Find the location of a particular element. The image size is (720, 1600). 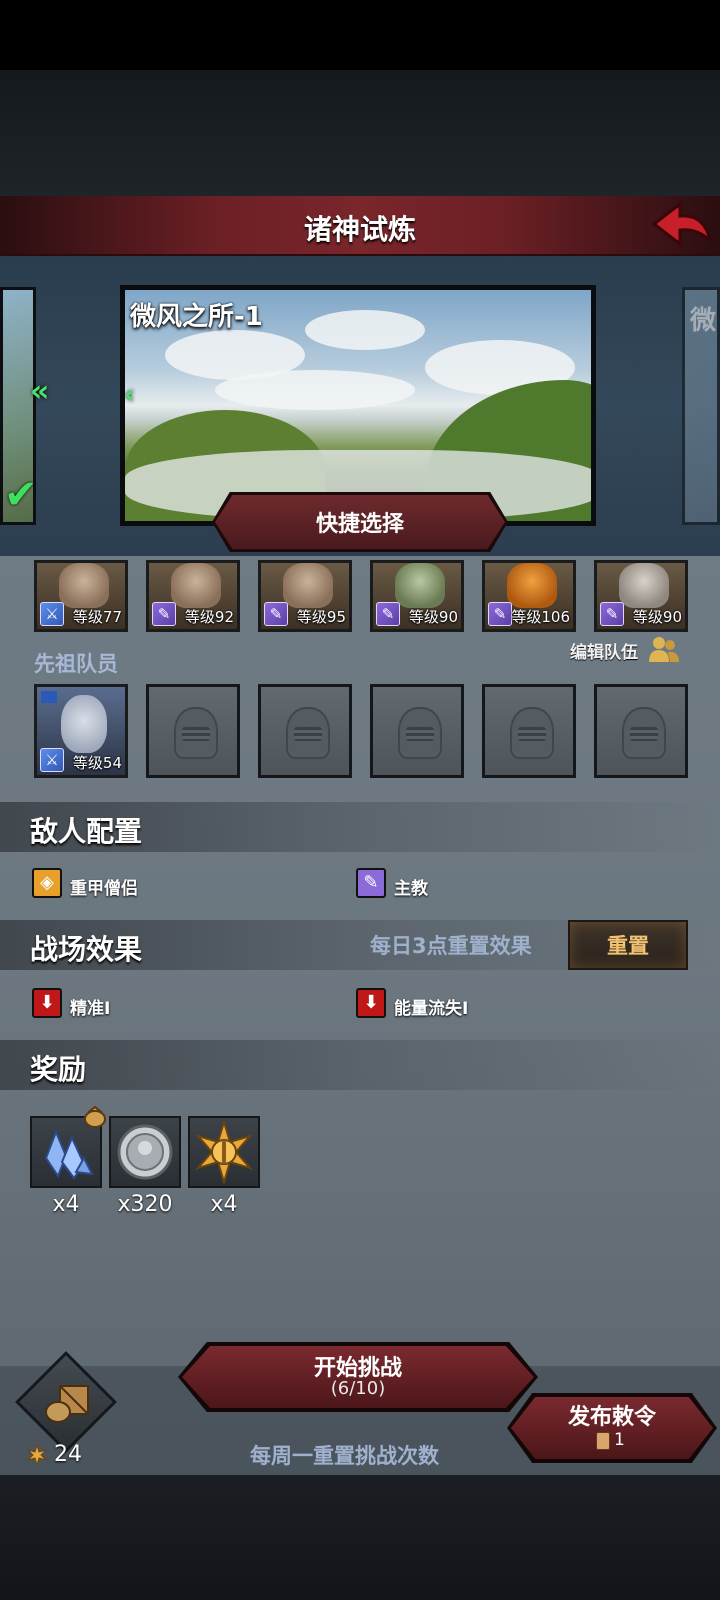

ancestor-hero-card: ⚔ 等级54 is located at coordinates (81, 731).